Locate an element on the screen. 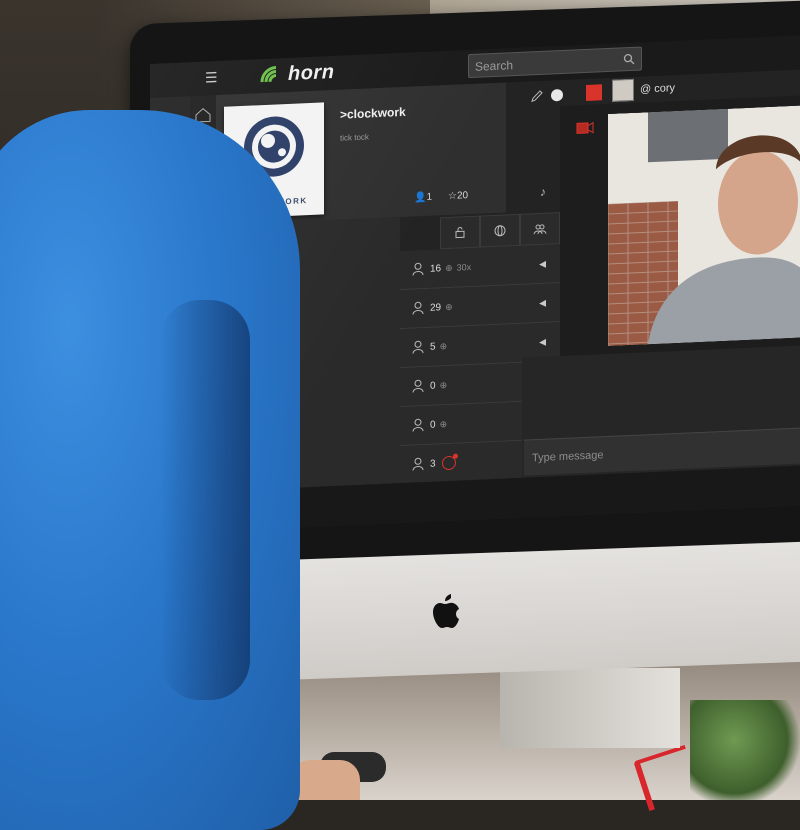 The image size is (800, 830). pencil-icon is located at coordinates (537, 96).